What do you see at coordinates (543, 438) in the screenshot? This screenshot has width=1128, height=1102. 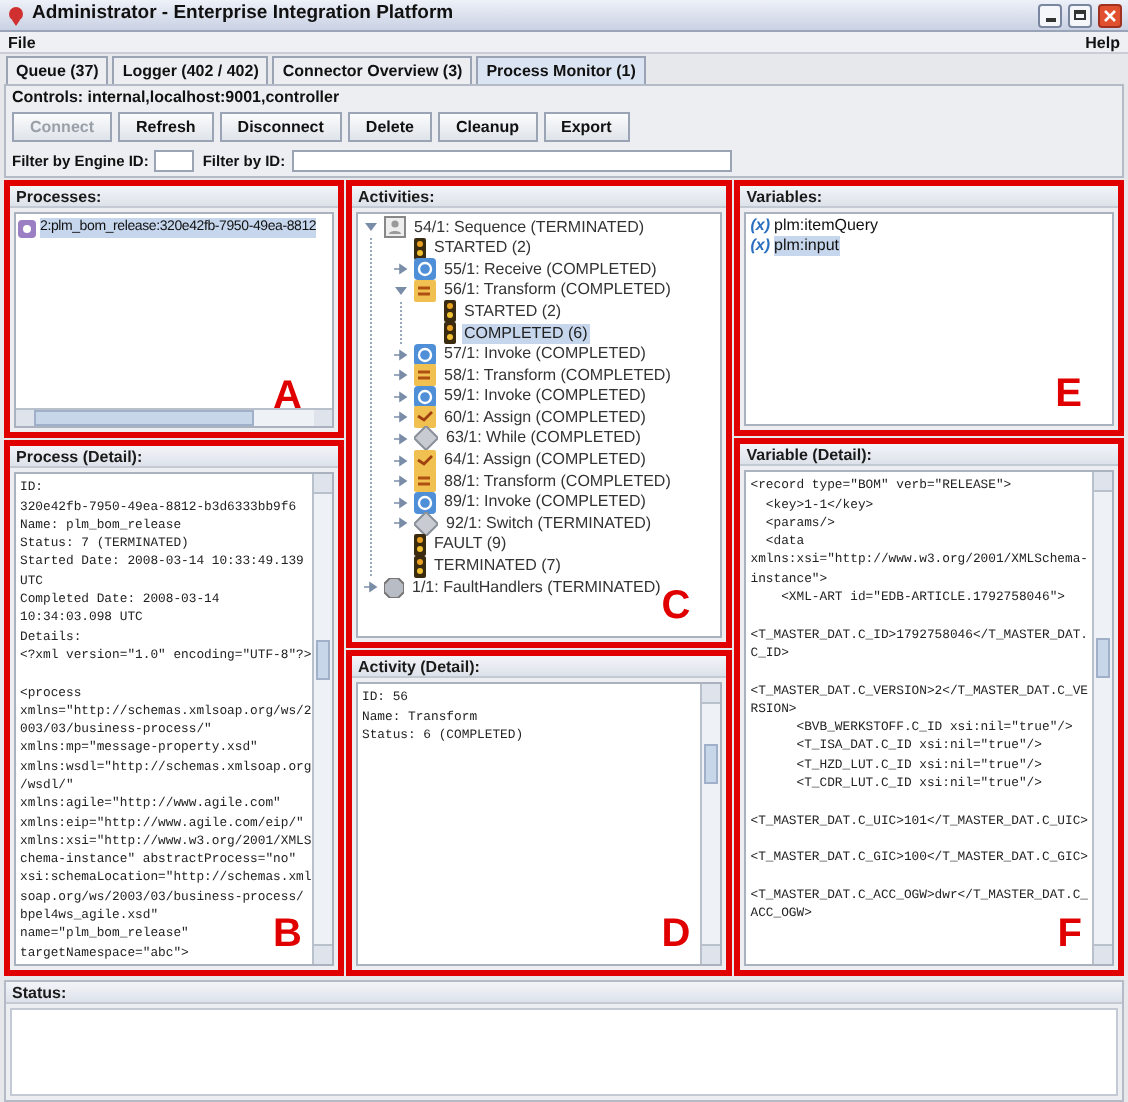 I see `tree-item: 63/1: While (COMPLETED)` at bounding box center [543, 438].